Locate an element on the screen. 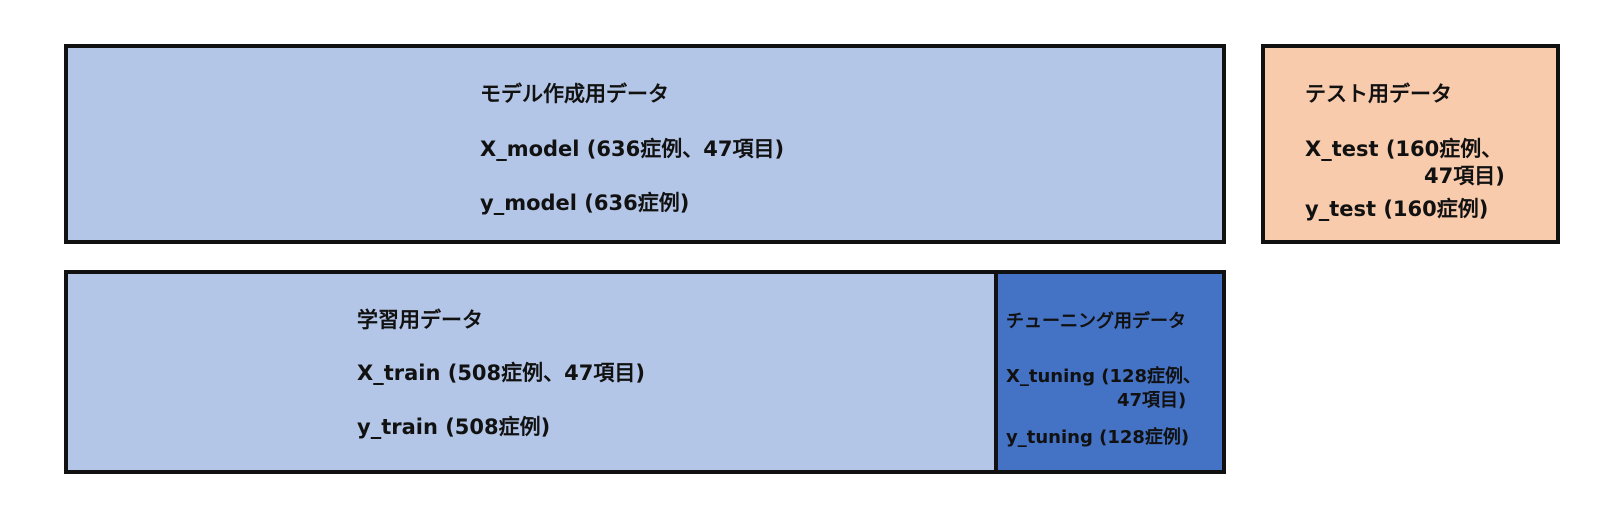 The image size is (1604, 512). model-data-title: モデル作成用データ is located at coordinates (574, 94).